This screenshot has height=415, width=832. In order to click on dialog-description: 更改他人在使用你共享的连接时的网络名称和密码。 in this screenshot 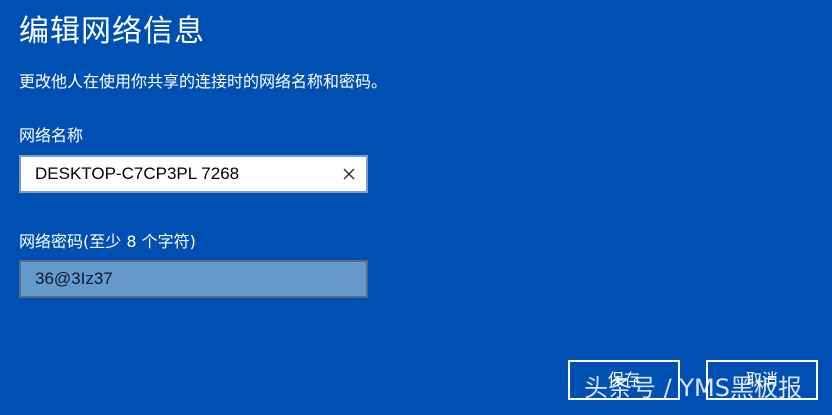, I will do `click(203, 81)`.